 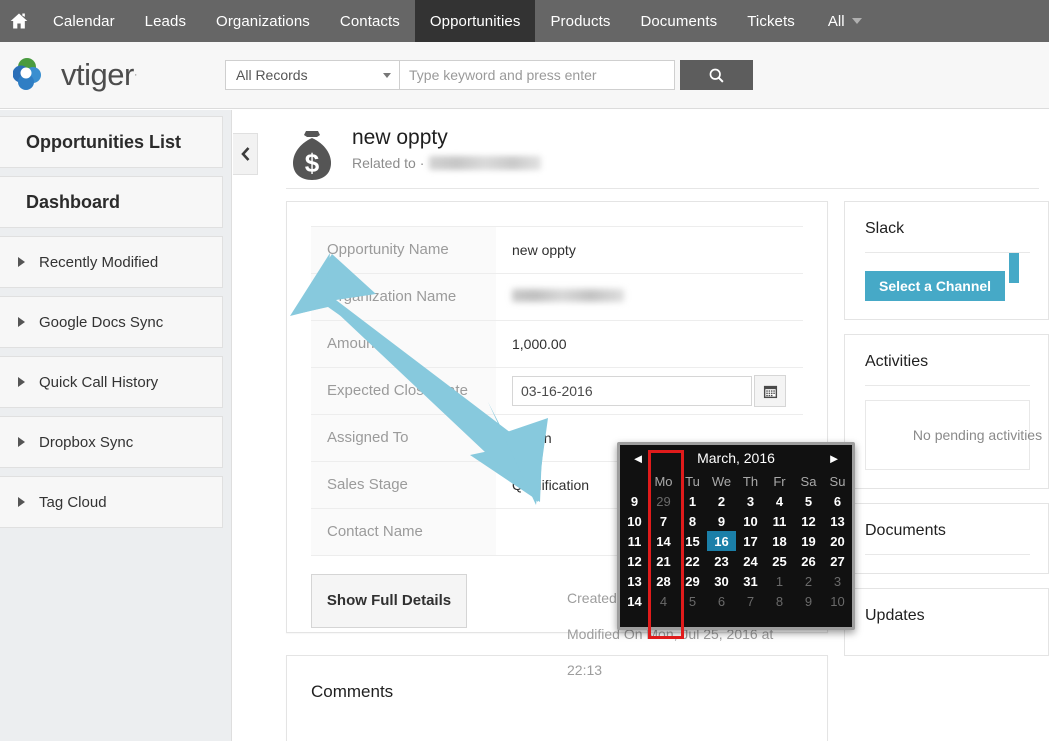 What do you see at coordinates (750, 581) in the screenshot?
I see `date-cell: 31` at bounding box center [750, 581].